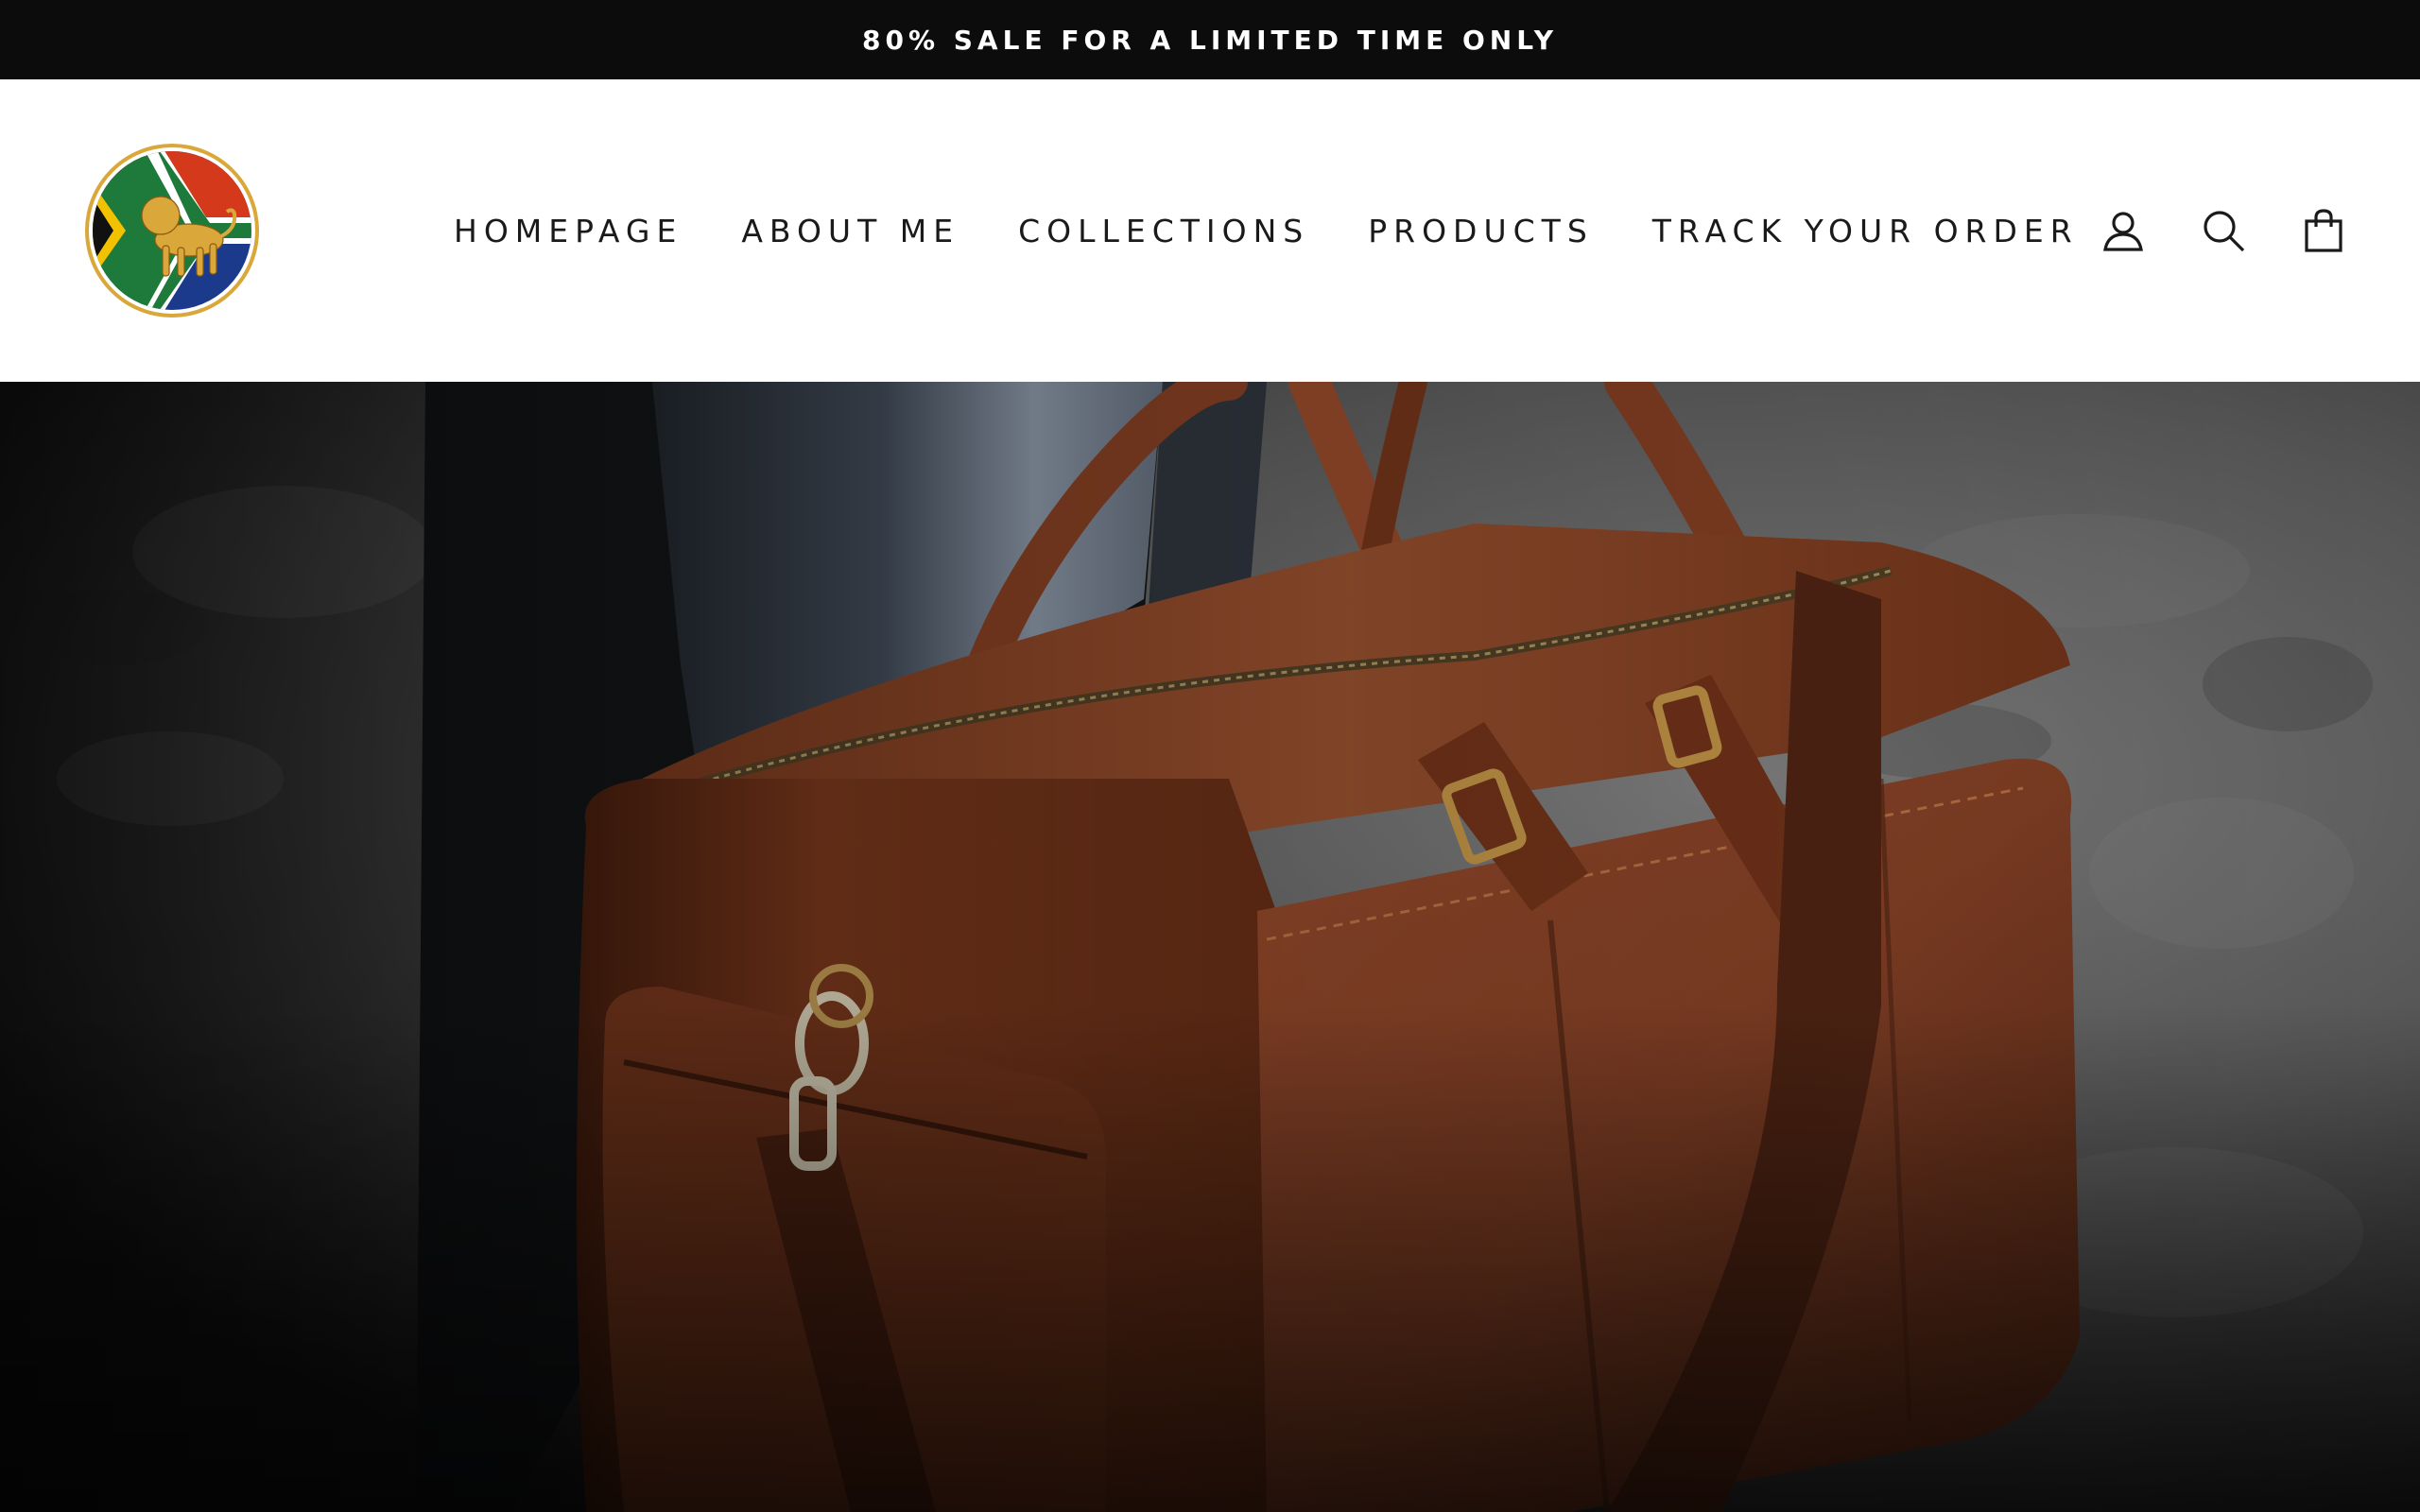 This screenshot has width=2420, height=1512. I want to click on nav-item-products: PRODUCTS, so click(1481, 231).